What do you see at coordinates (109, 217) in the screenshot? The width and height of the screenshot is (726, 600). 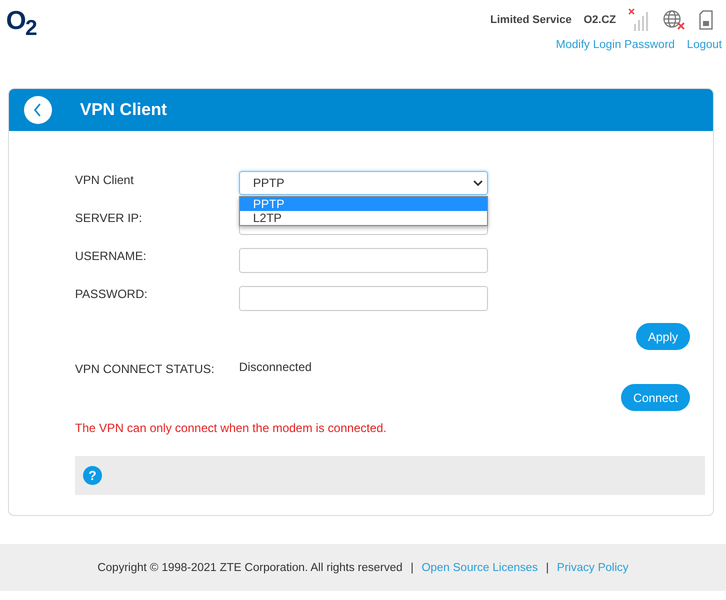 I see `field-label: SERVER IP:` at bounding box center [109, 217].